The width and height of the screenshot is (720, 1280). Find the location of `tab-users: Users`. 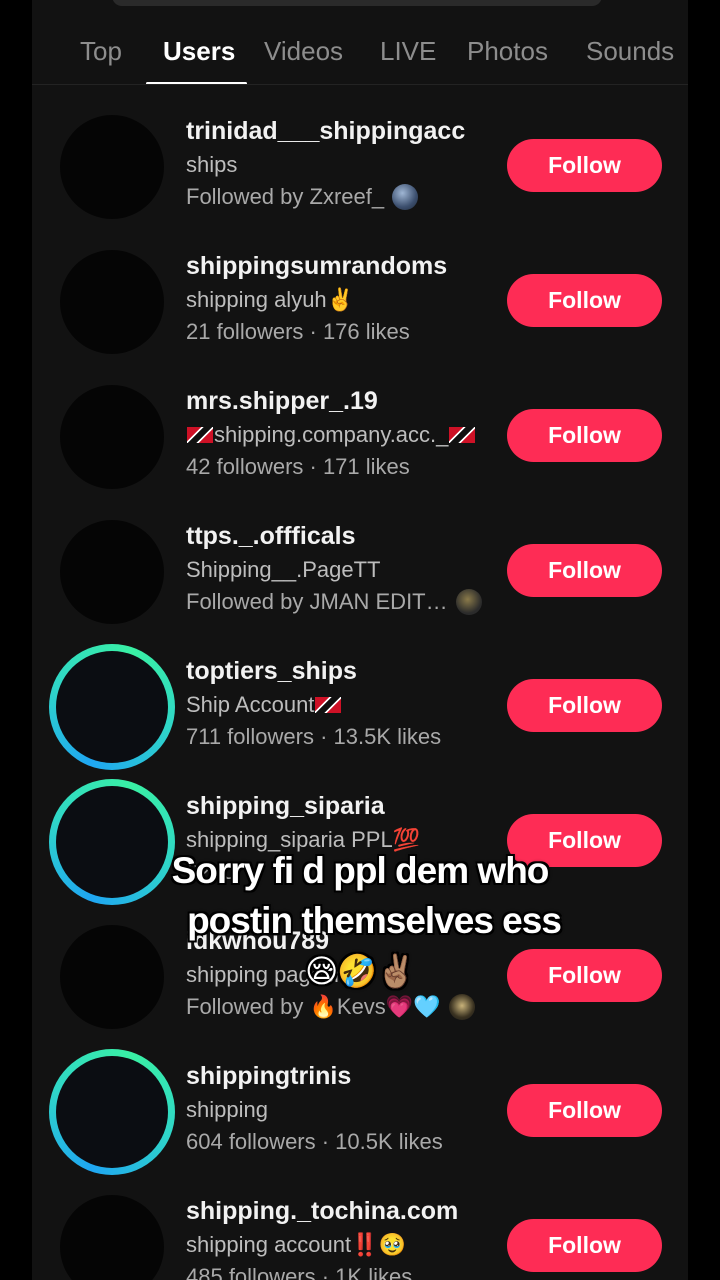

tab-users: Users is located at coordinates (199, 51).